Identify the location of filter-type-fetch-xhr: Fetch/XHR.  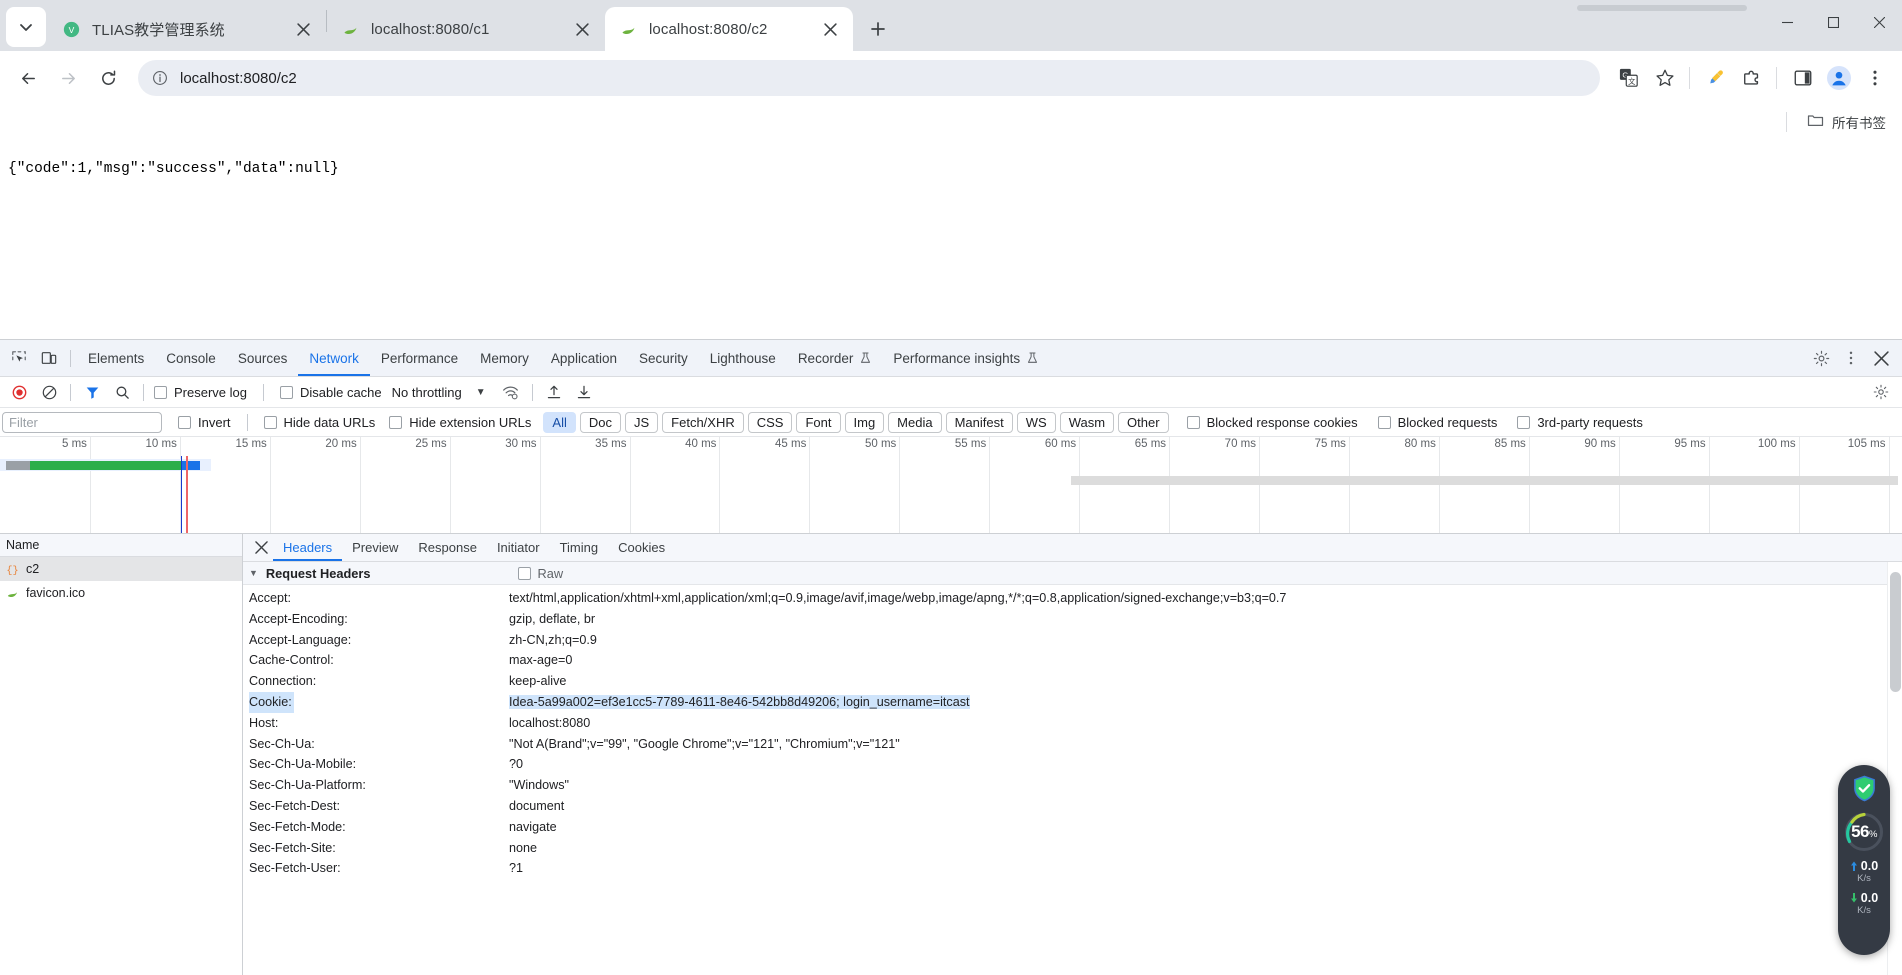
(703, 422).